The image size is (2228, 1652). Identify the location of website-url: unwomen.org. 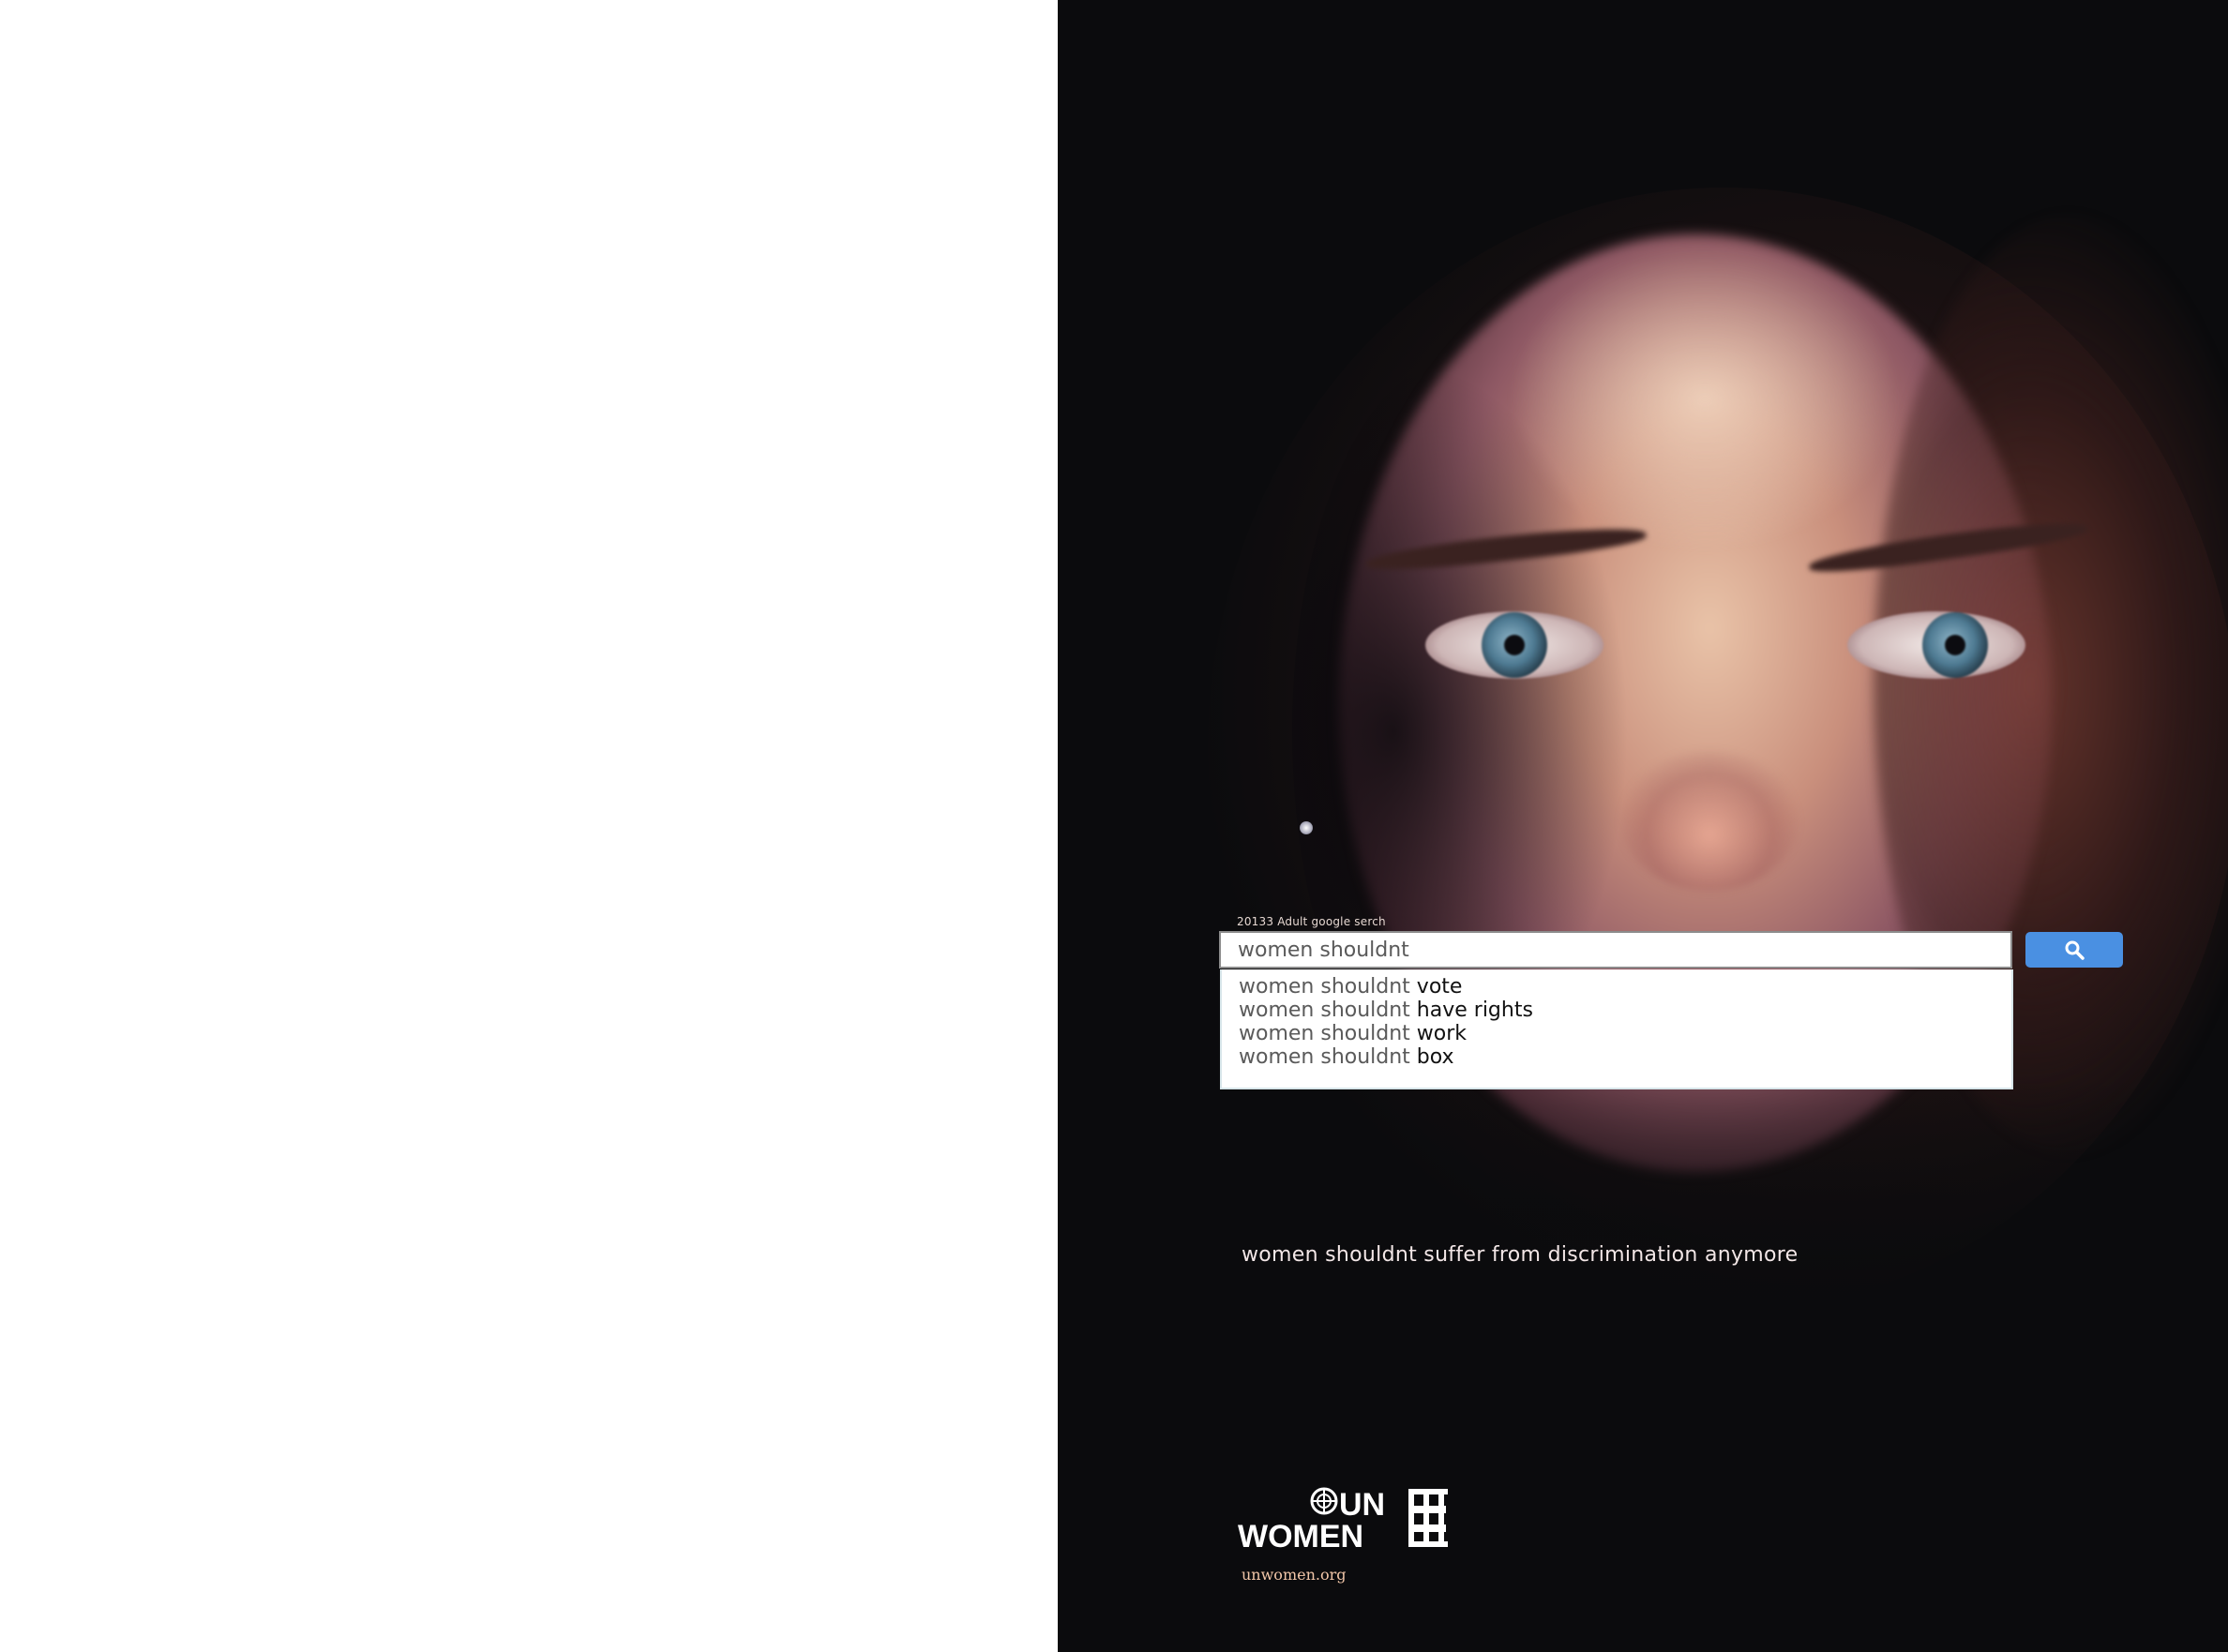
(1294, 1575).